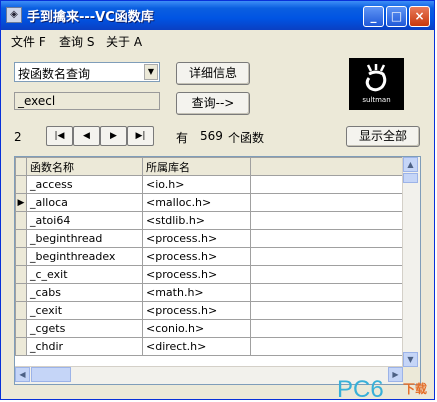 The height and width of the screenshot is (402, 437). Describe the element at coordinates (196, 328) in the screenshot. I see `cell-library-name: <conio.h>` at that location.